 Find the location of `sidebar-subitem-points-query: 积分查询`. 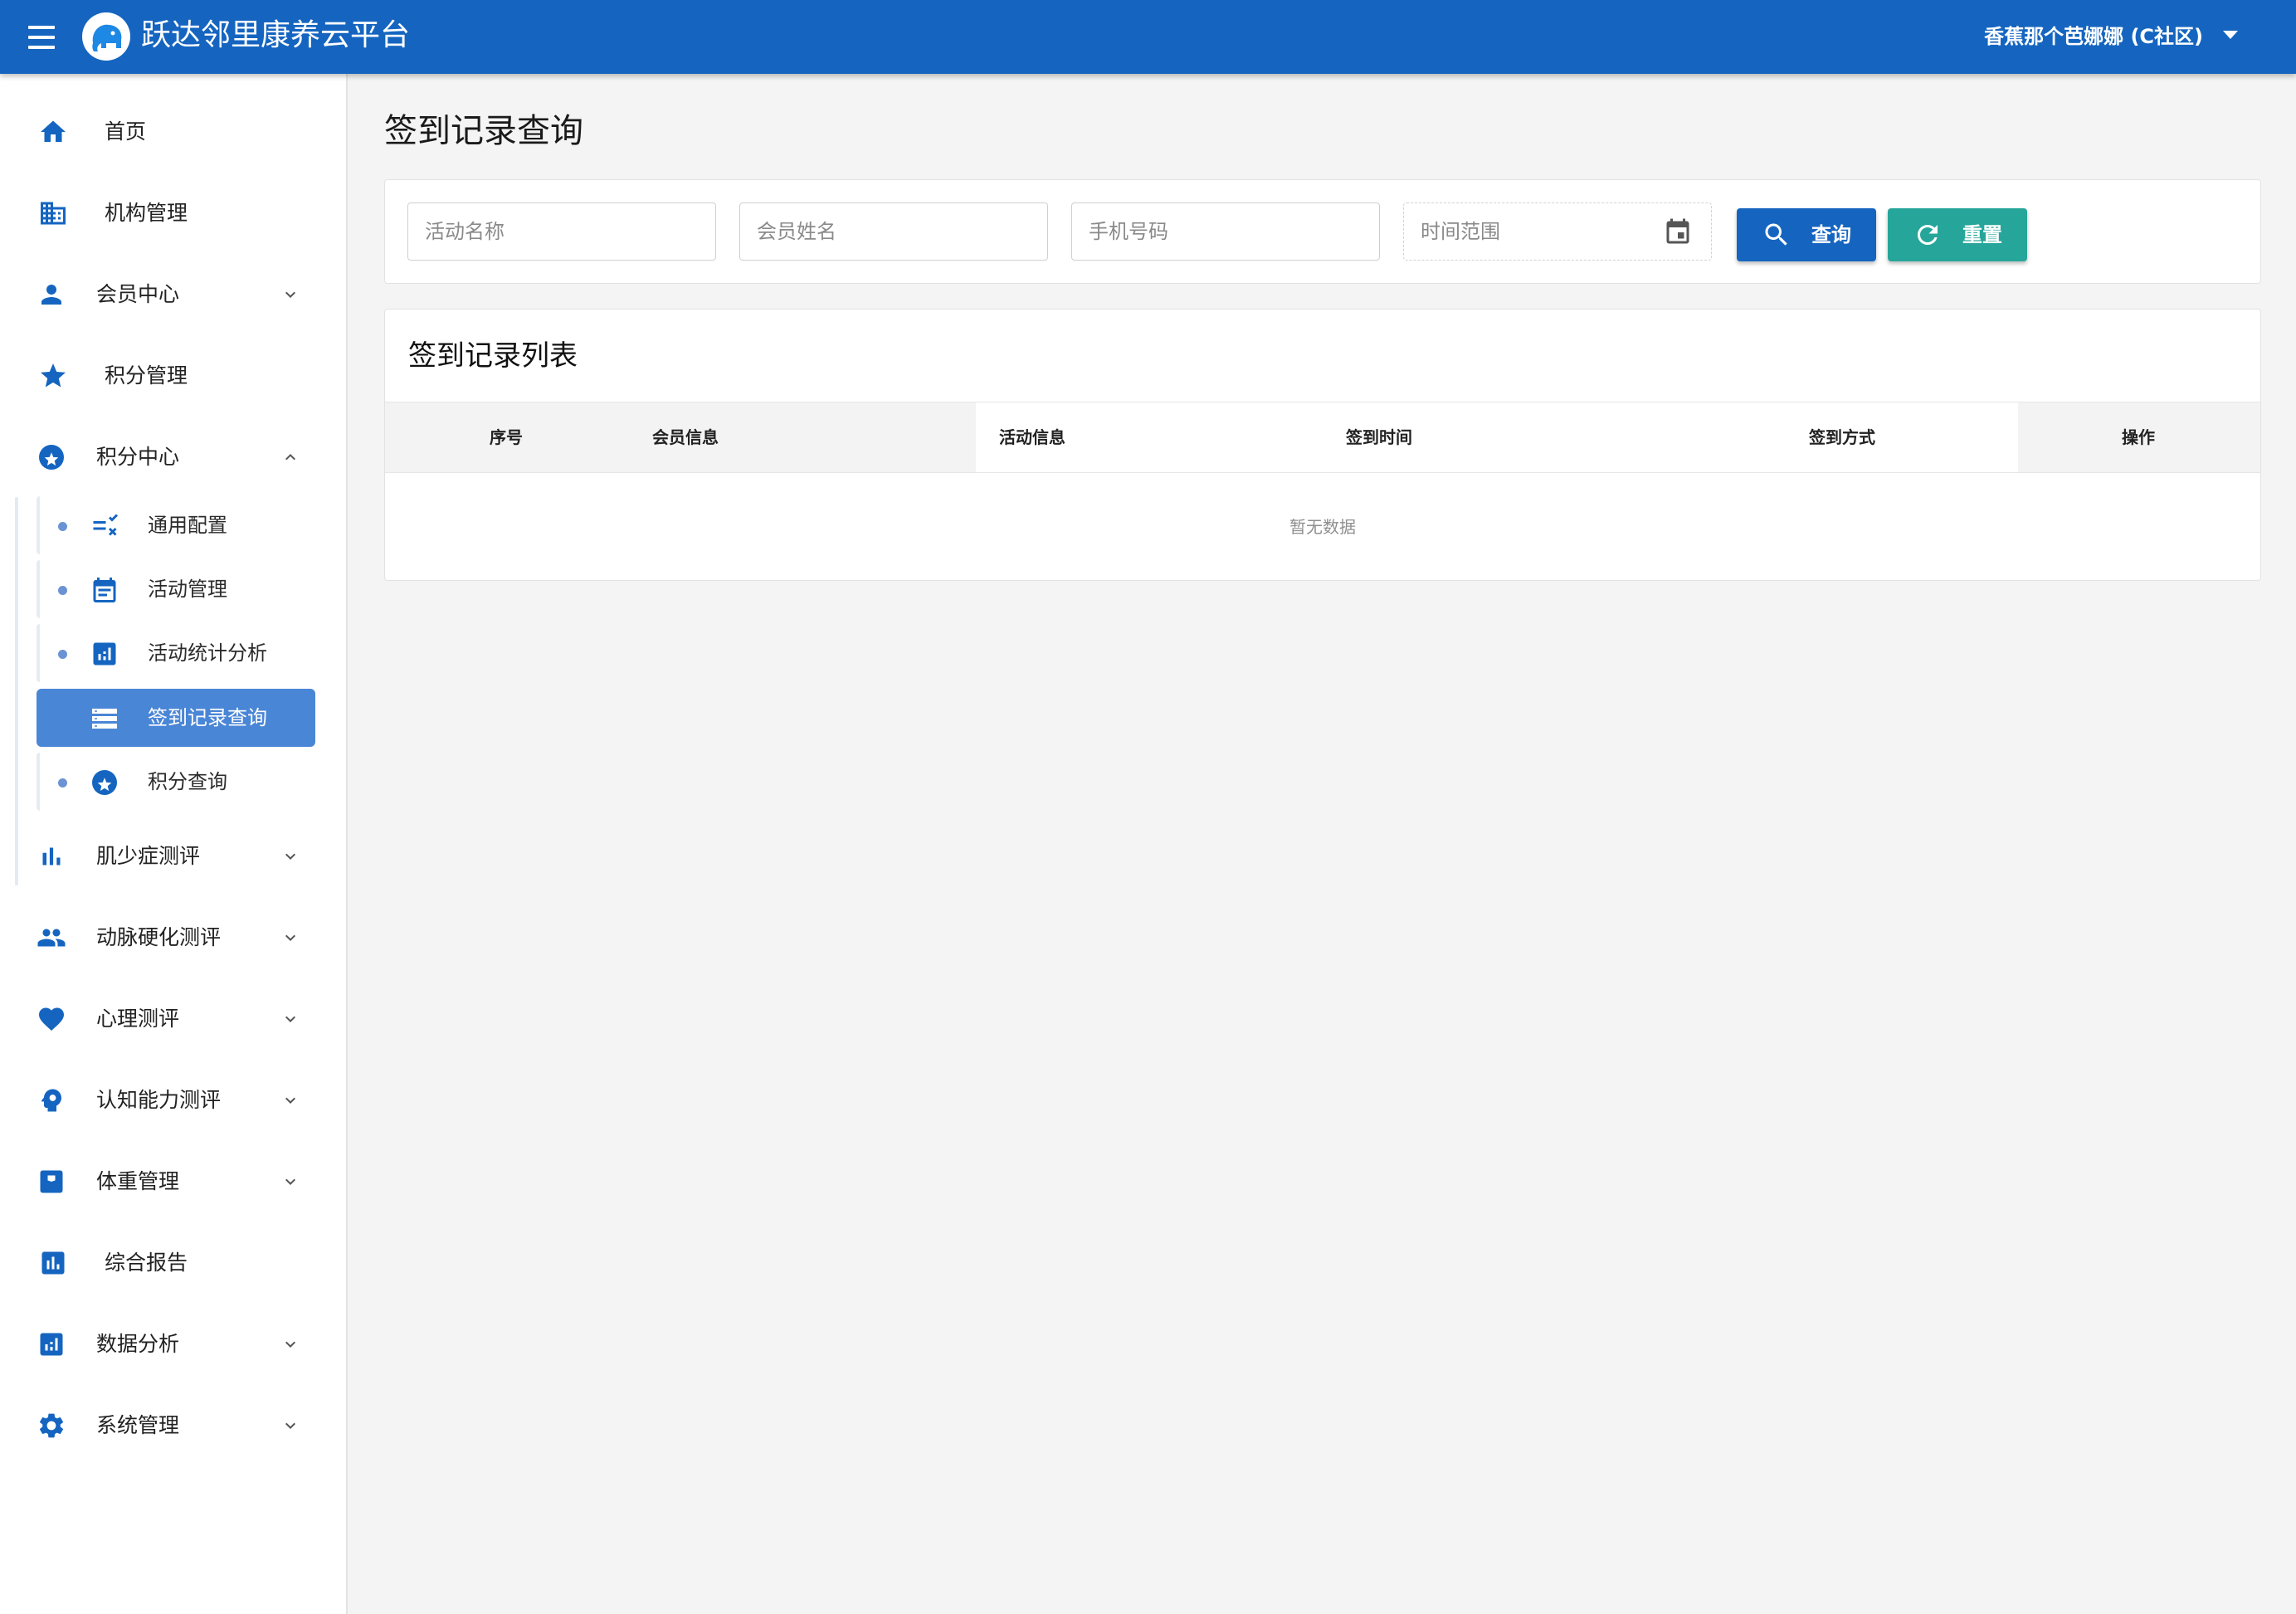

sidebar-subitem-points-query: 积分查询 is located at coordinates (176, 782).